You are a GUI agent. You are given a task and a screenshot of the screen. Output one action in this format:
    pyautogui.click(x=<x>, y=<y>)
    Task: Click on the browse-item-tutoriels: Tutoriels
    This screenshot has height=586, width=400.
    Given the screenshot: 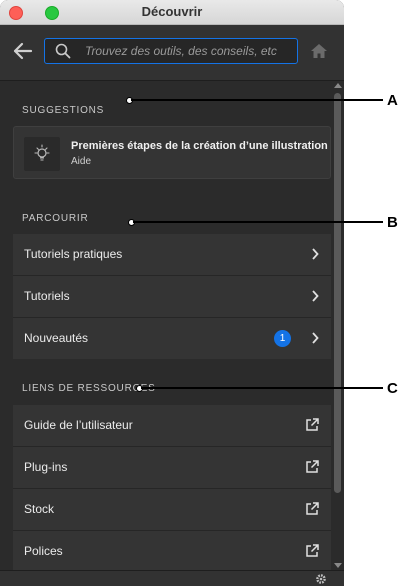 What is the action you would take?
    pyautogui.click(x=172, y=297)
    